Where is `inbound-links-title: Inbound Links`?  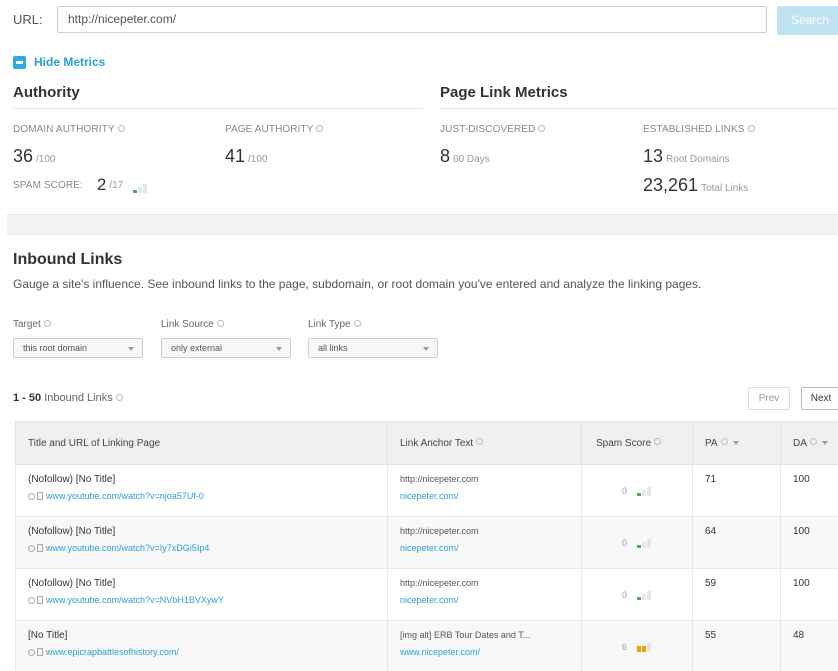 inbound-links-title: Inbound Links is located at coordinates (68, 259).